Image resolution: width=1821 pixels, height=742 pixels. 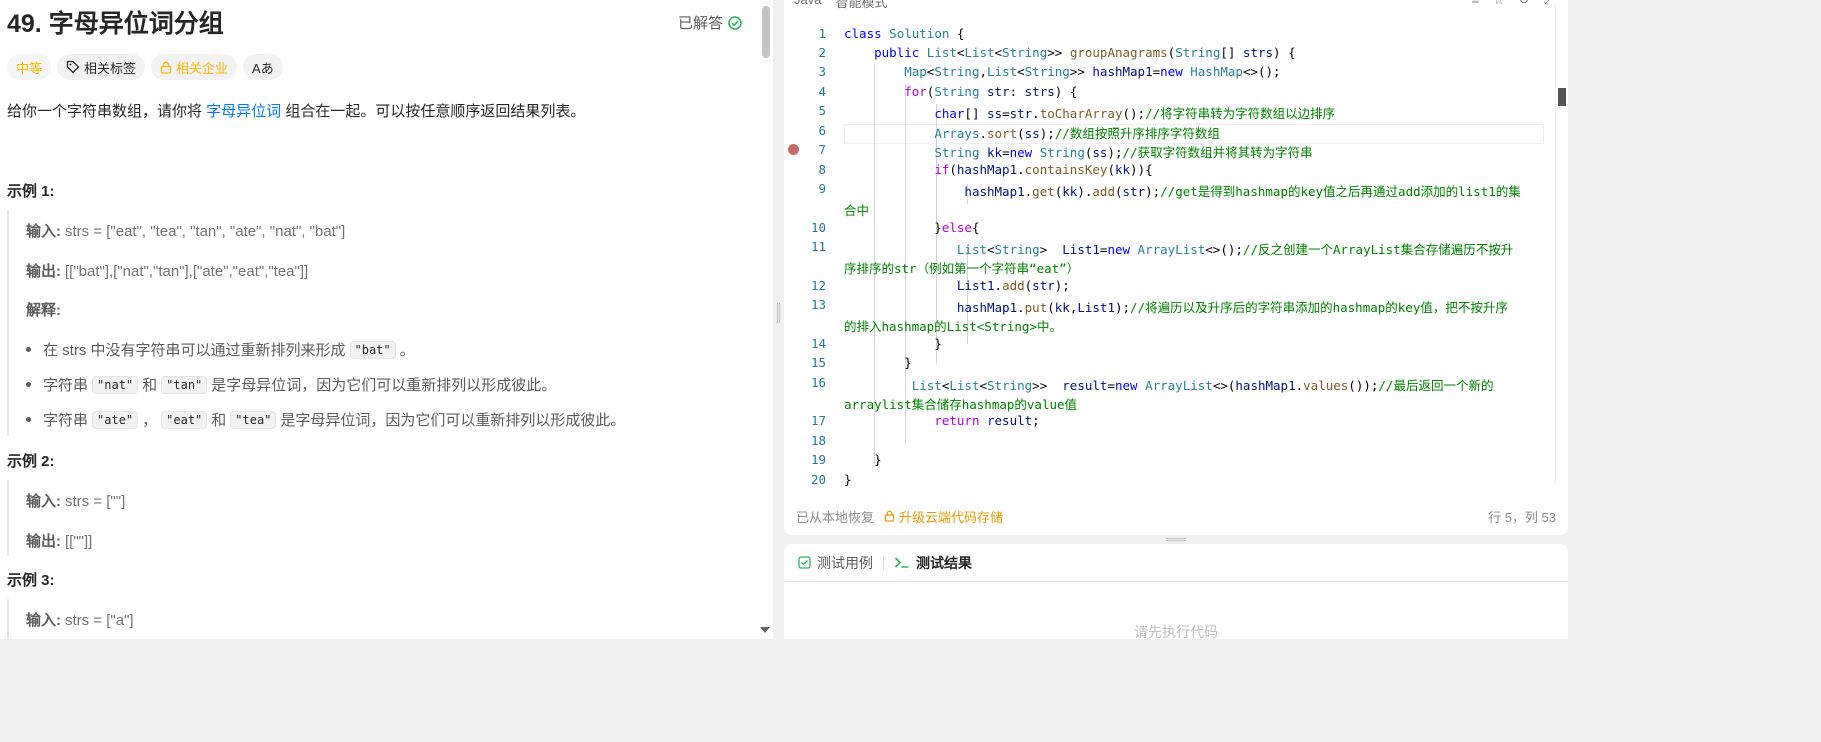 I want to click on example-2-block, so click(x=16, y=518).